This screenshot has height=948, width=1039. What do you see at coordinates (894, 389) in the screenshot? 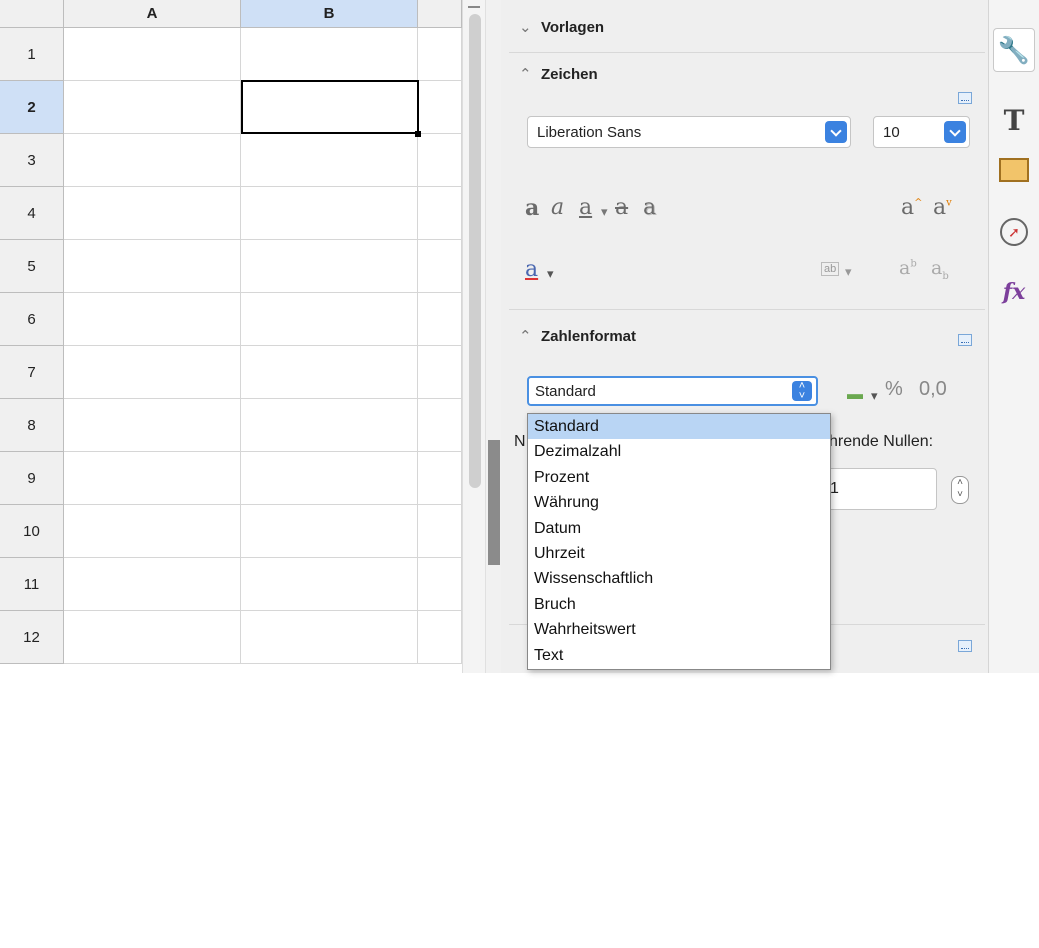
I see `percent-format-button: %` at bounding box center [894, 389].